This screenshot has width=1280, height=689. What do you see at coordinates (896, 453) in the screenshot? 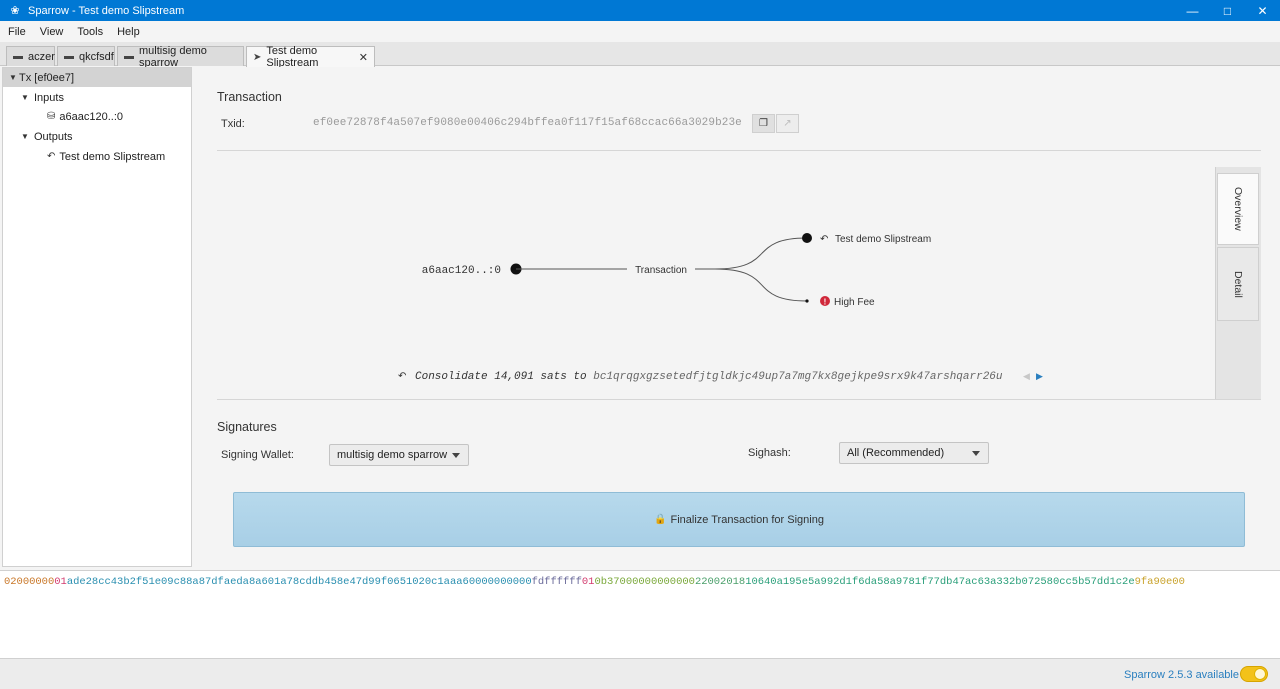
I see `sighash-value: All (Recommended)` at bounding box center [896, 453].